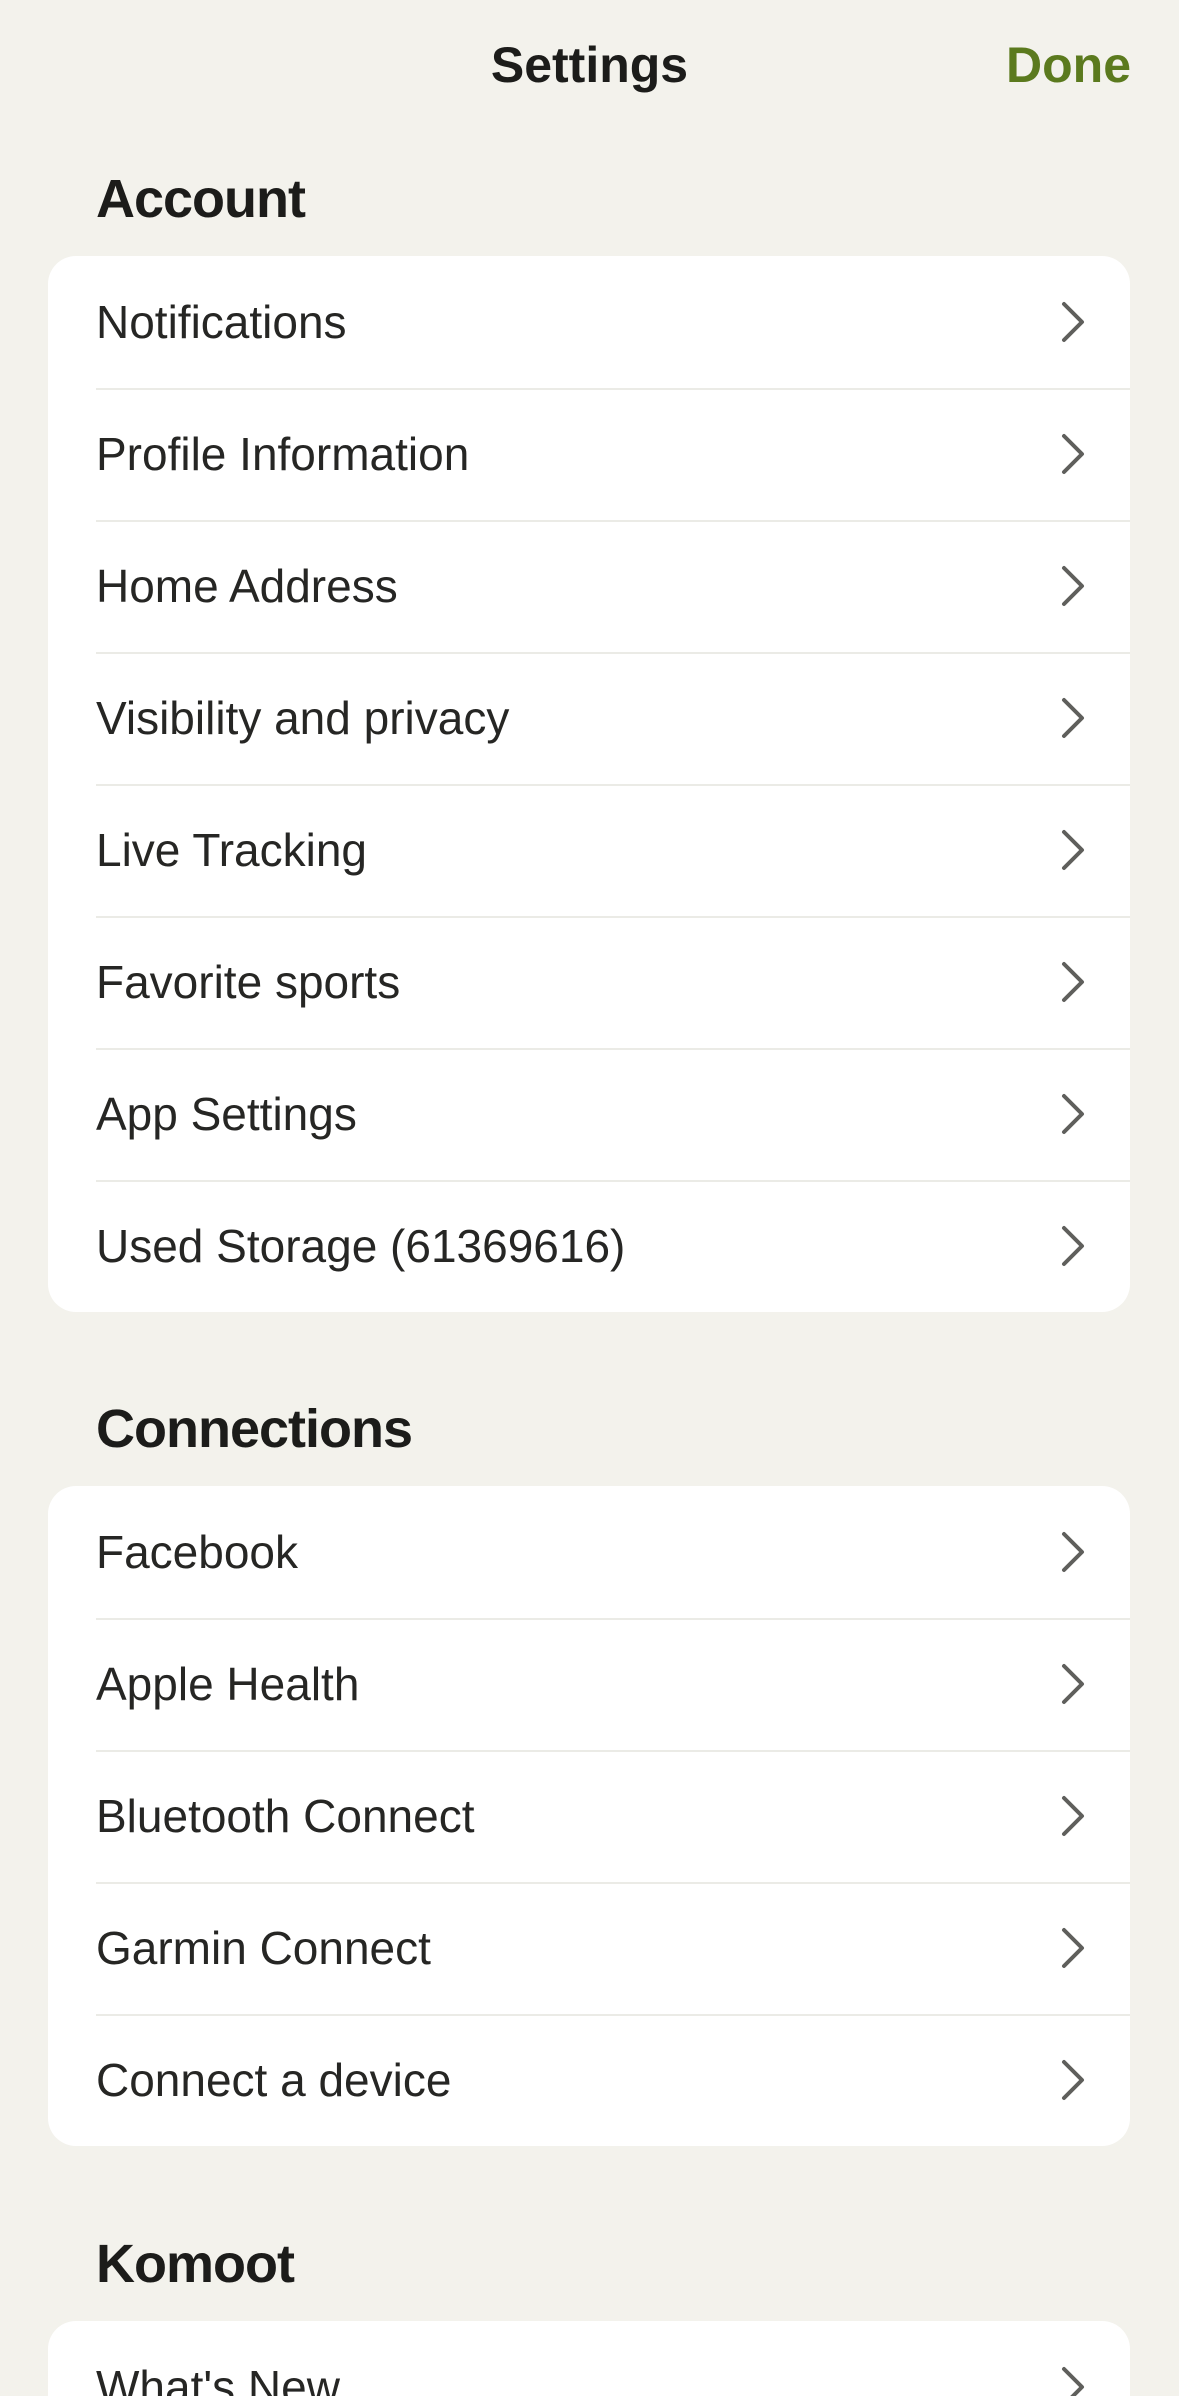  What do you see at coordinates (303, 718) in the screenshot?
I see `row-label: Visibility and privacy` at bounding box center [303, 718].